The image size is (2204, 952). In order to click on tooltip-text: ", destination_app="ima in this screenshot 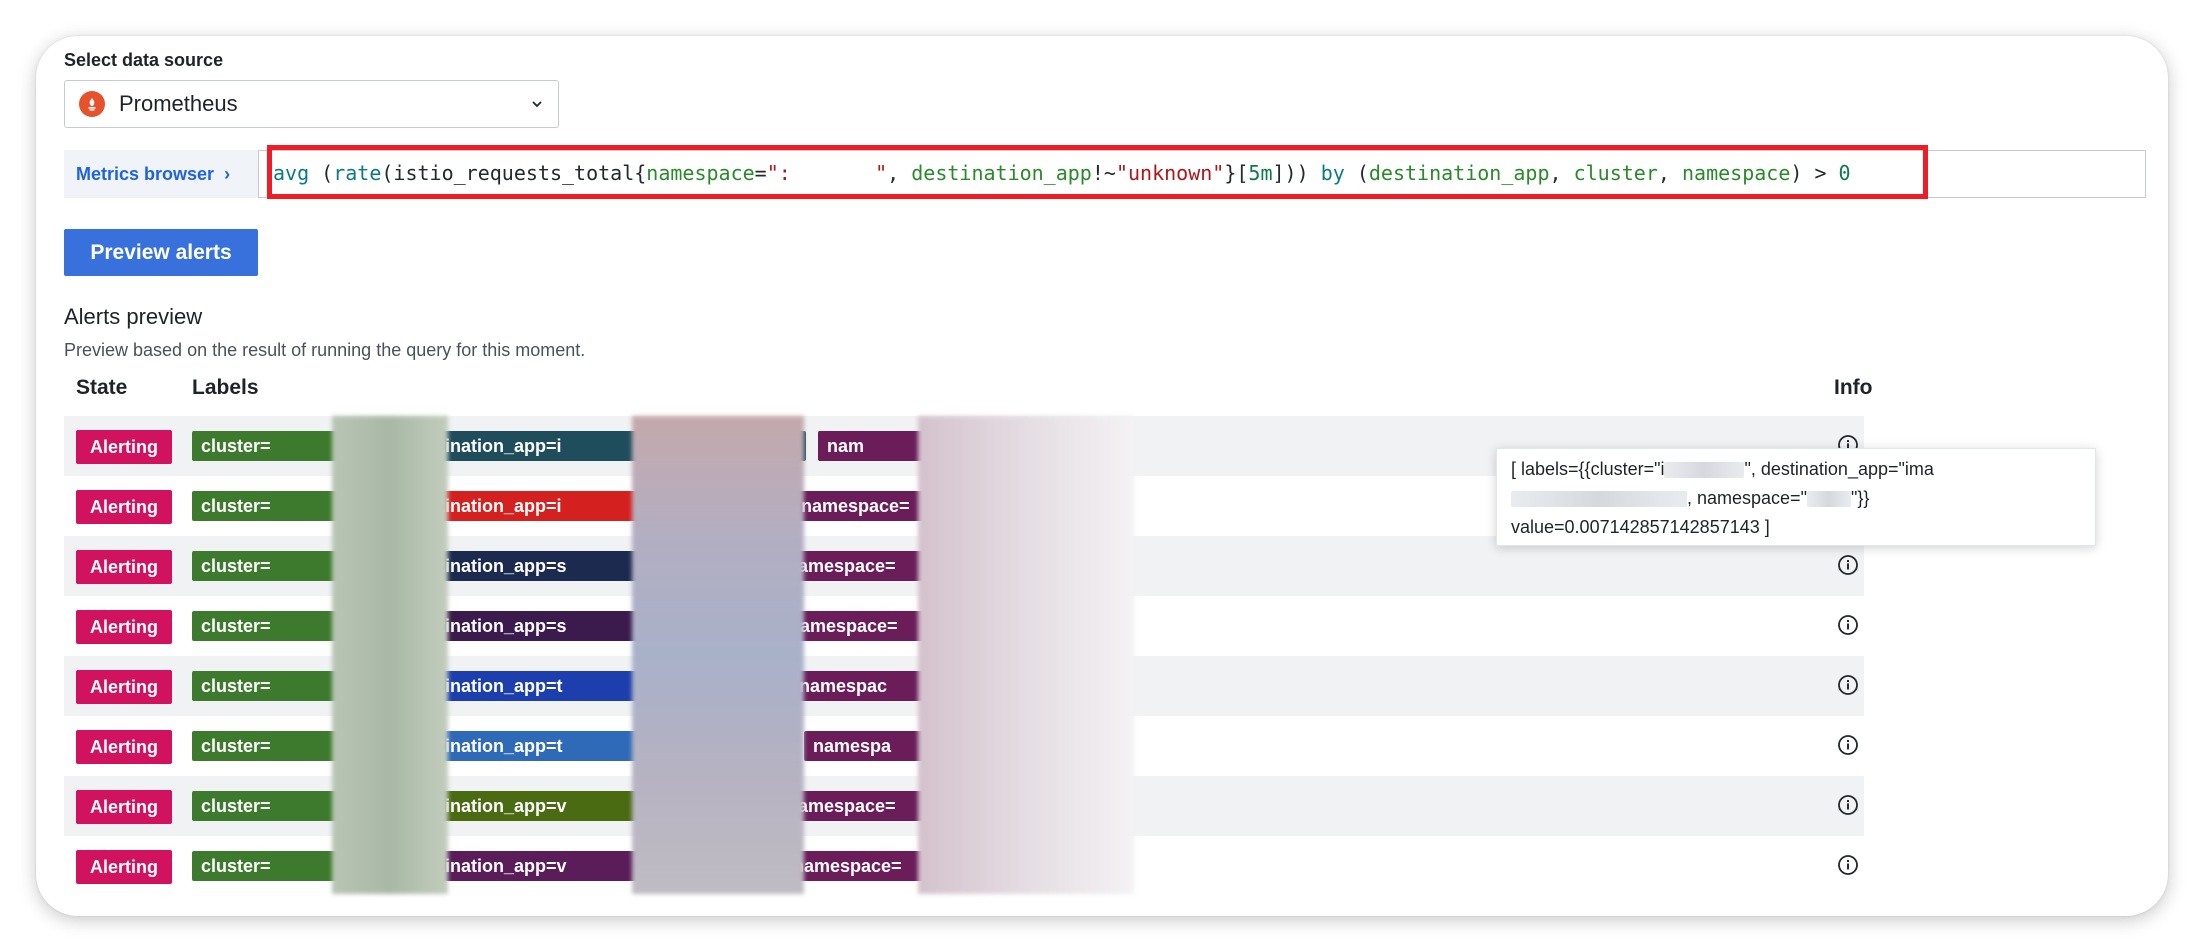, I will do `click(1839, 469)`.